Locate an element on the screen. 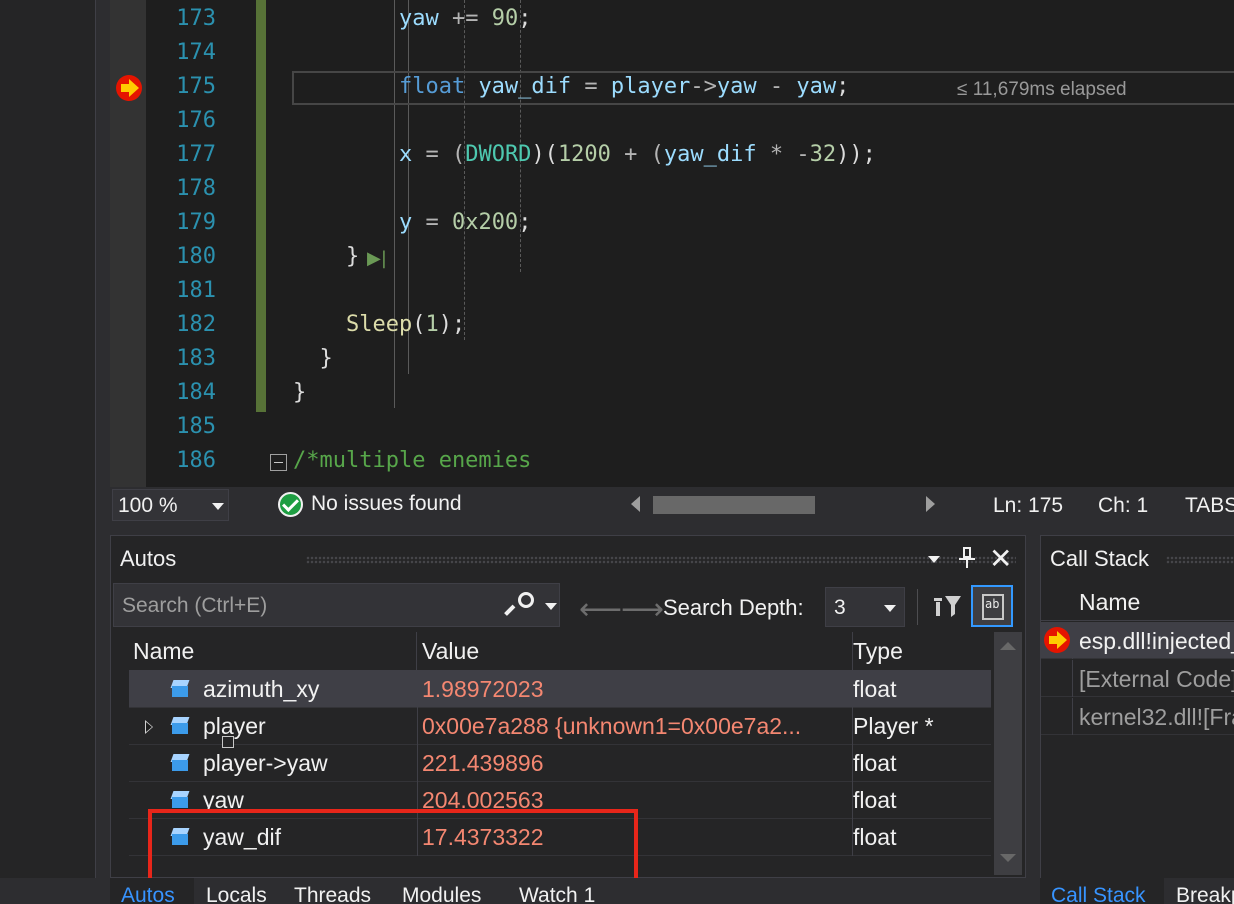 This screenshot has width=1234, height=904. column-header-value: Value is located at coordinates (637, 651).